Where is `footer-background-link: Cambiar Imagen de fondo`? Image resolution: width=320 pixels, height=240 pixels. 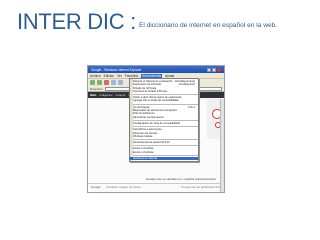
footer-background-link: Cambiar Imagen de fondo is located at coordinates (123, 187).